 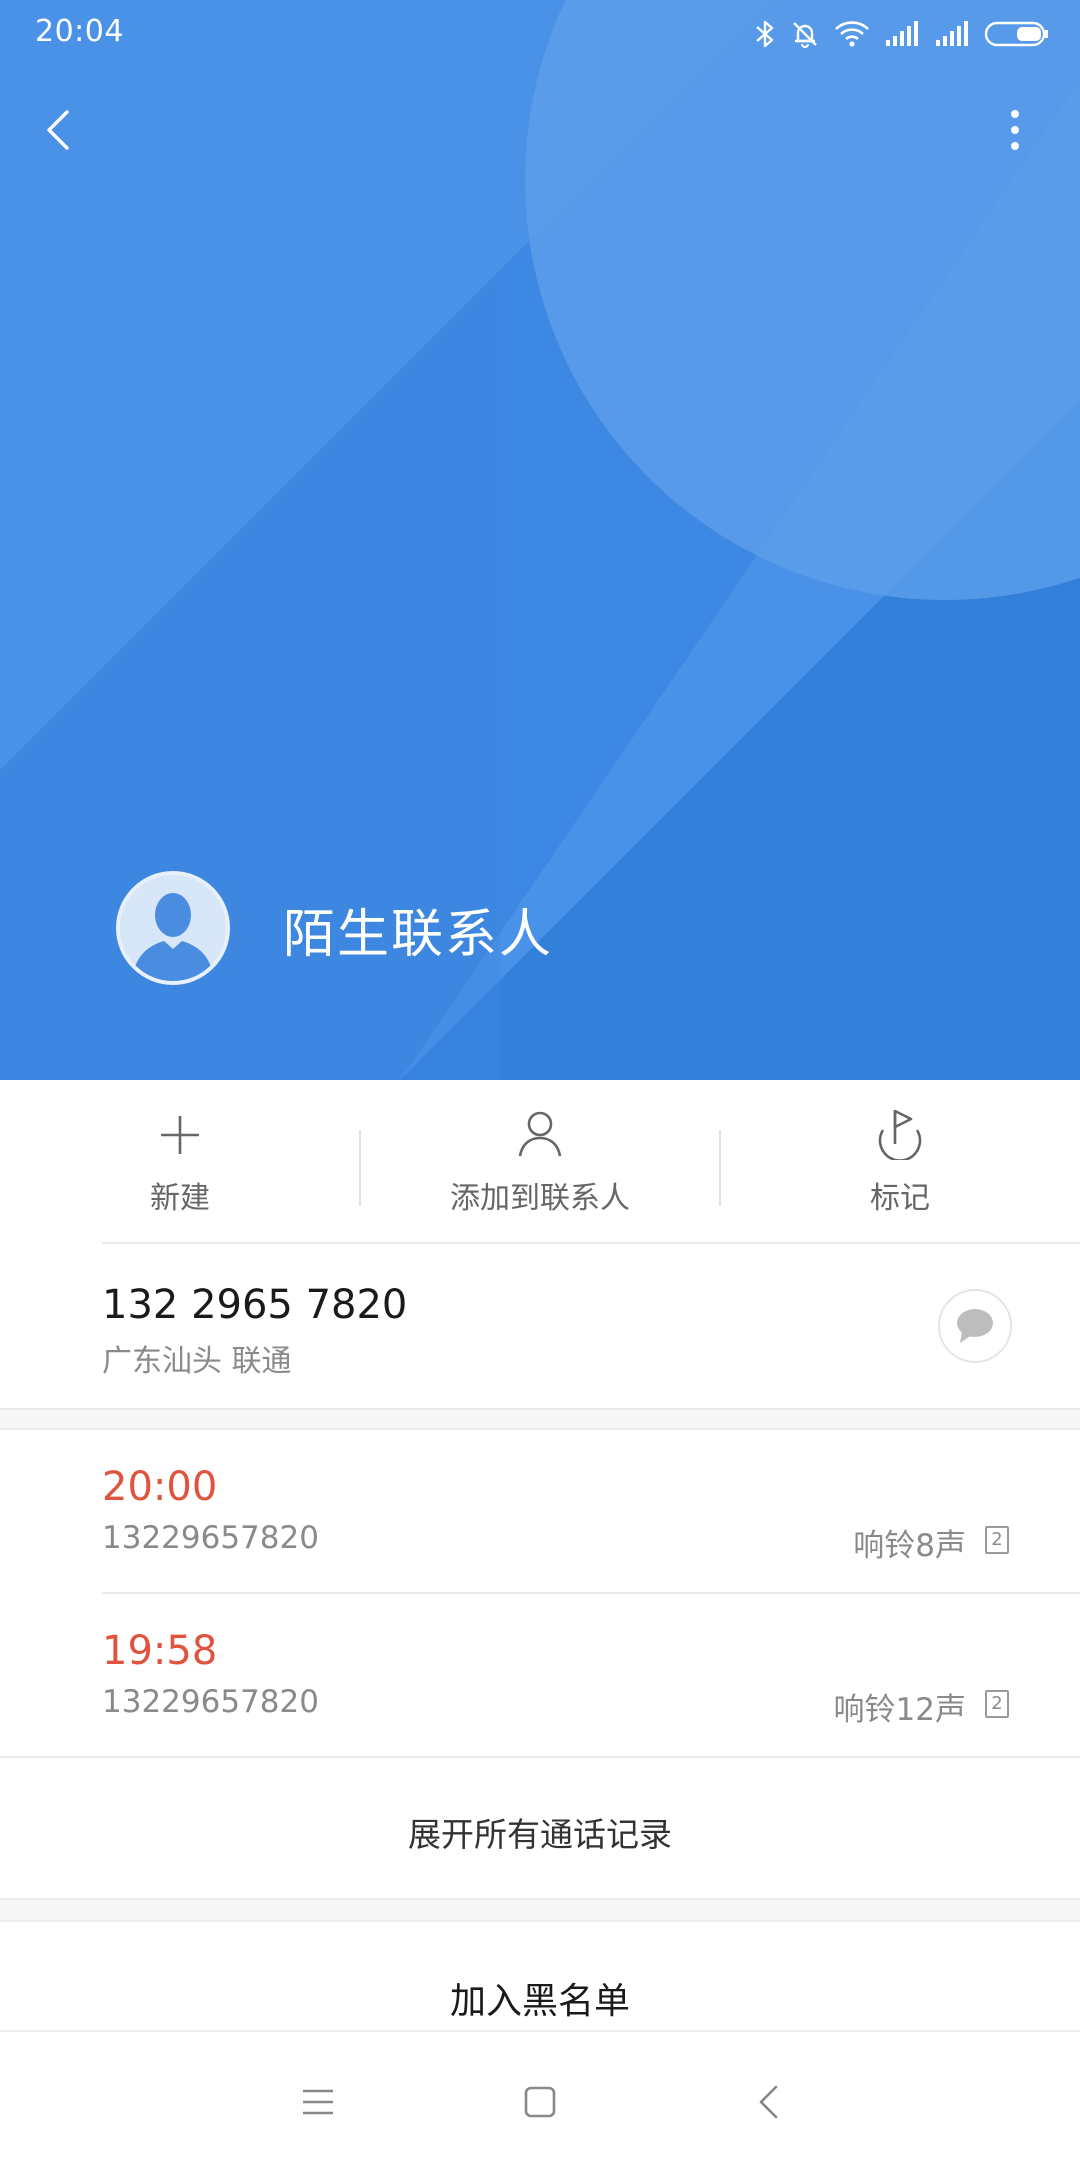 I want to click on add-to-contacts-button: 添加到联系人, so click(x=540, y=1161).